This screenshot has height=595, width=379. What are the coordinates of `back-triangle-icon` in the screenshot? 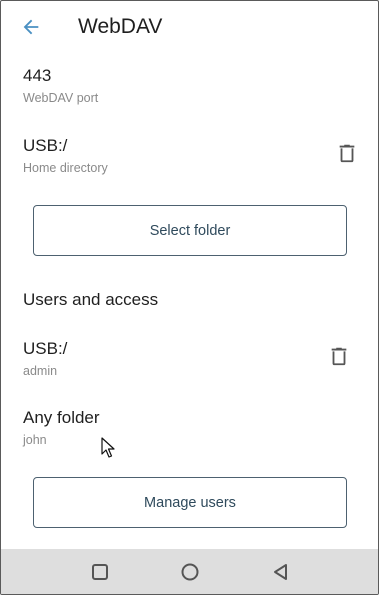 It's located at (280, 572).